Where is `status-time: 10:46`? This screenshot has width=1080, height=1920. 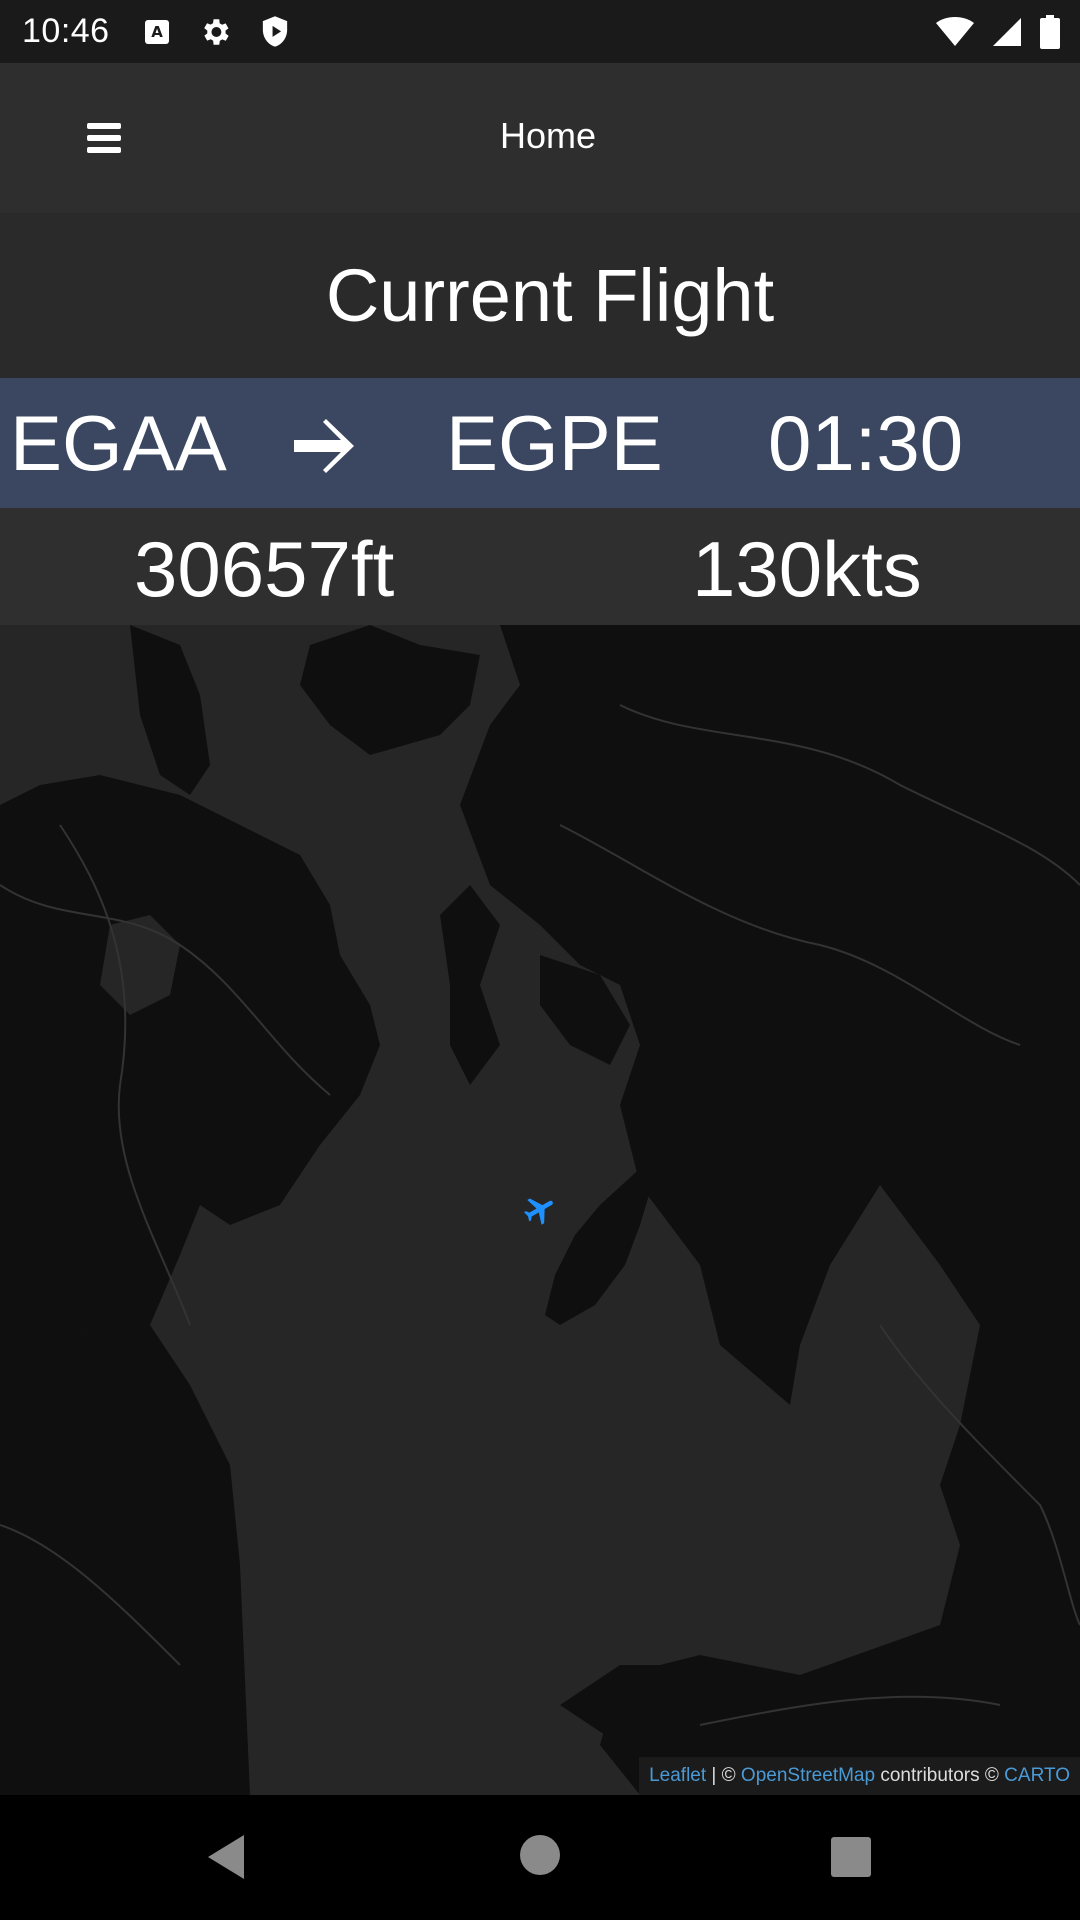
status-time: 10:46 is located at coordinates (66, 31).